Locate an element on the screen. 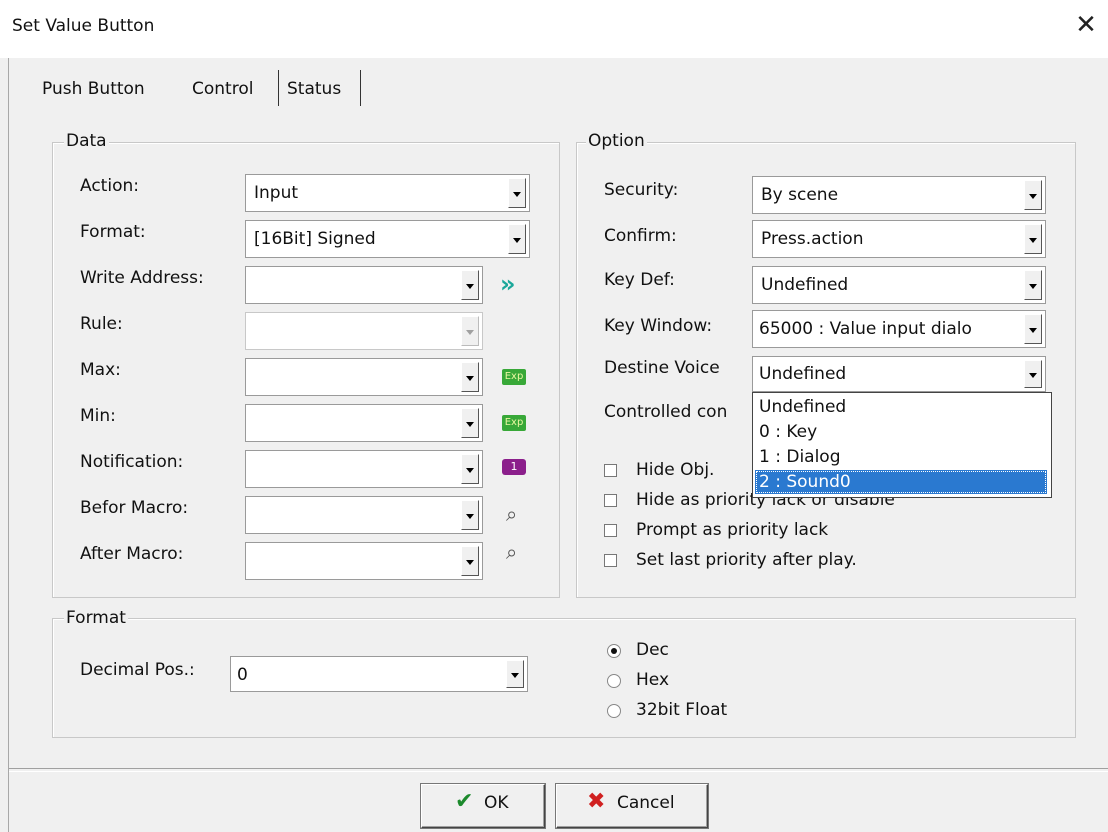 The image size is (1108, 832). format-label: Format: is located at coordinates (113, 232).